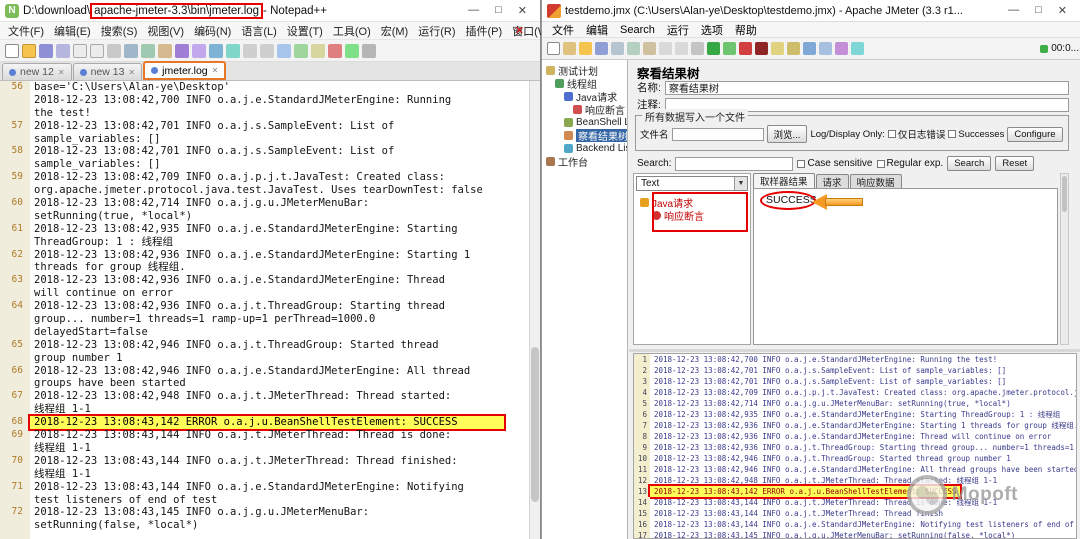 This screenshot has width=1080, height=539. What do you see at coordinates (740, 183) in the screenshot?
I see `chevron-down-icon` at bounding box center [740, 183].